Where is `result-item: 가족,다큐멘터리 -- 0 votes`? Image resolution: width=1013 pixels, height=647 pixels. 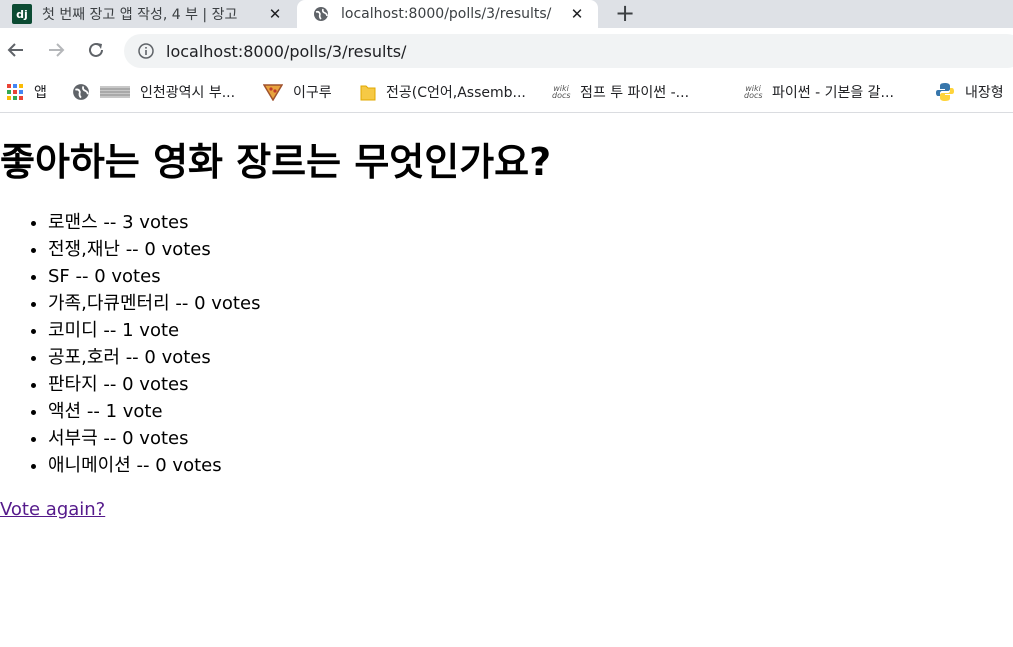
result-item: 가족,다큐멘터리 -- 0 votes is located at coordinates (154, 303).